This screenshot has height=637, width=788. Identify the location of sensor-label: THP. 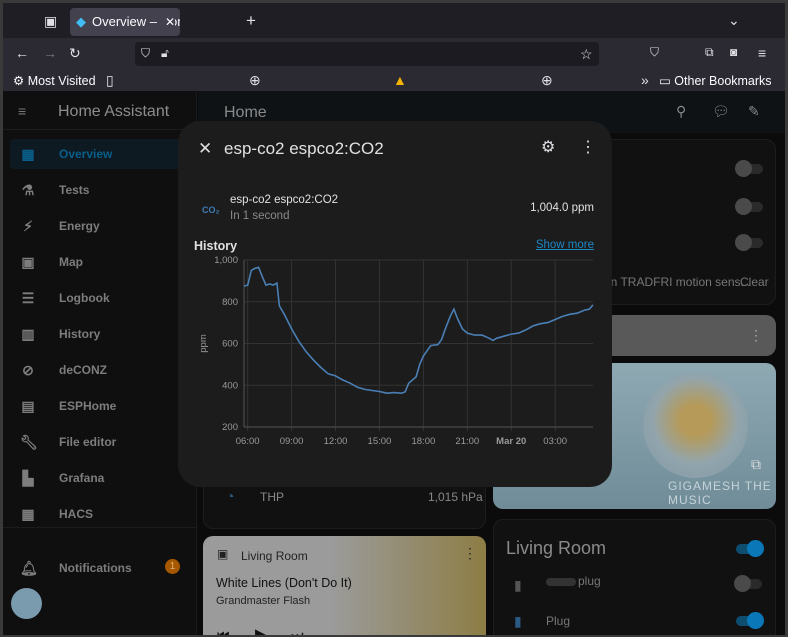
(272, 497).